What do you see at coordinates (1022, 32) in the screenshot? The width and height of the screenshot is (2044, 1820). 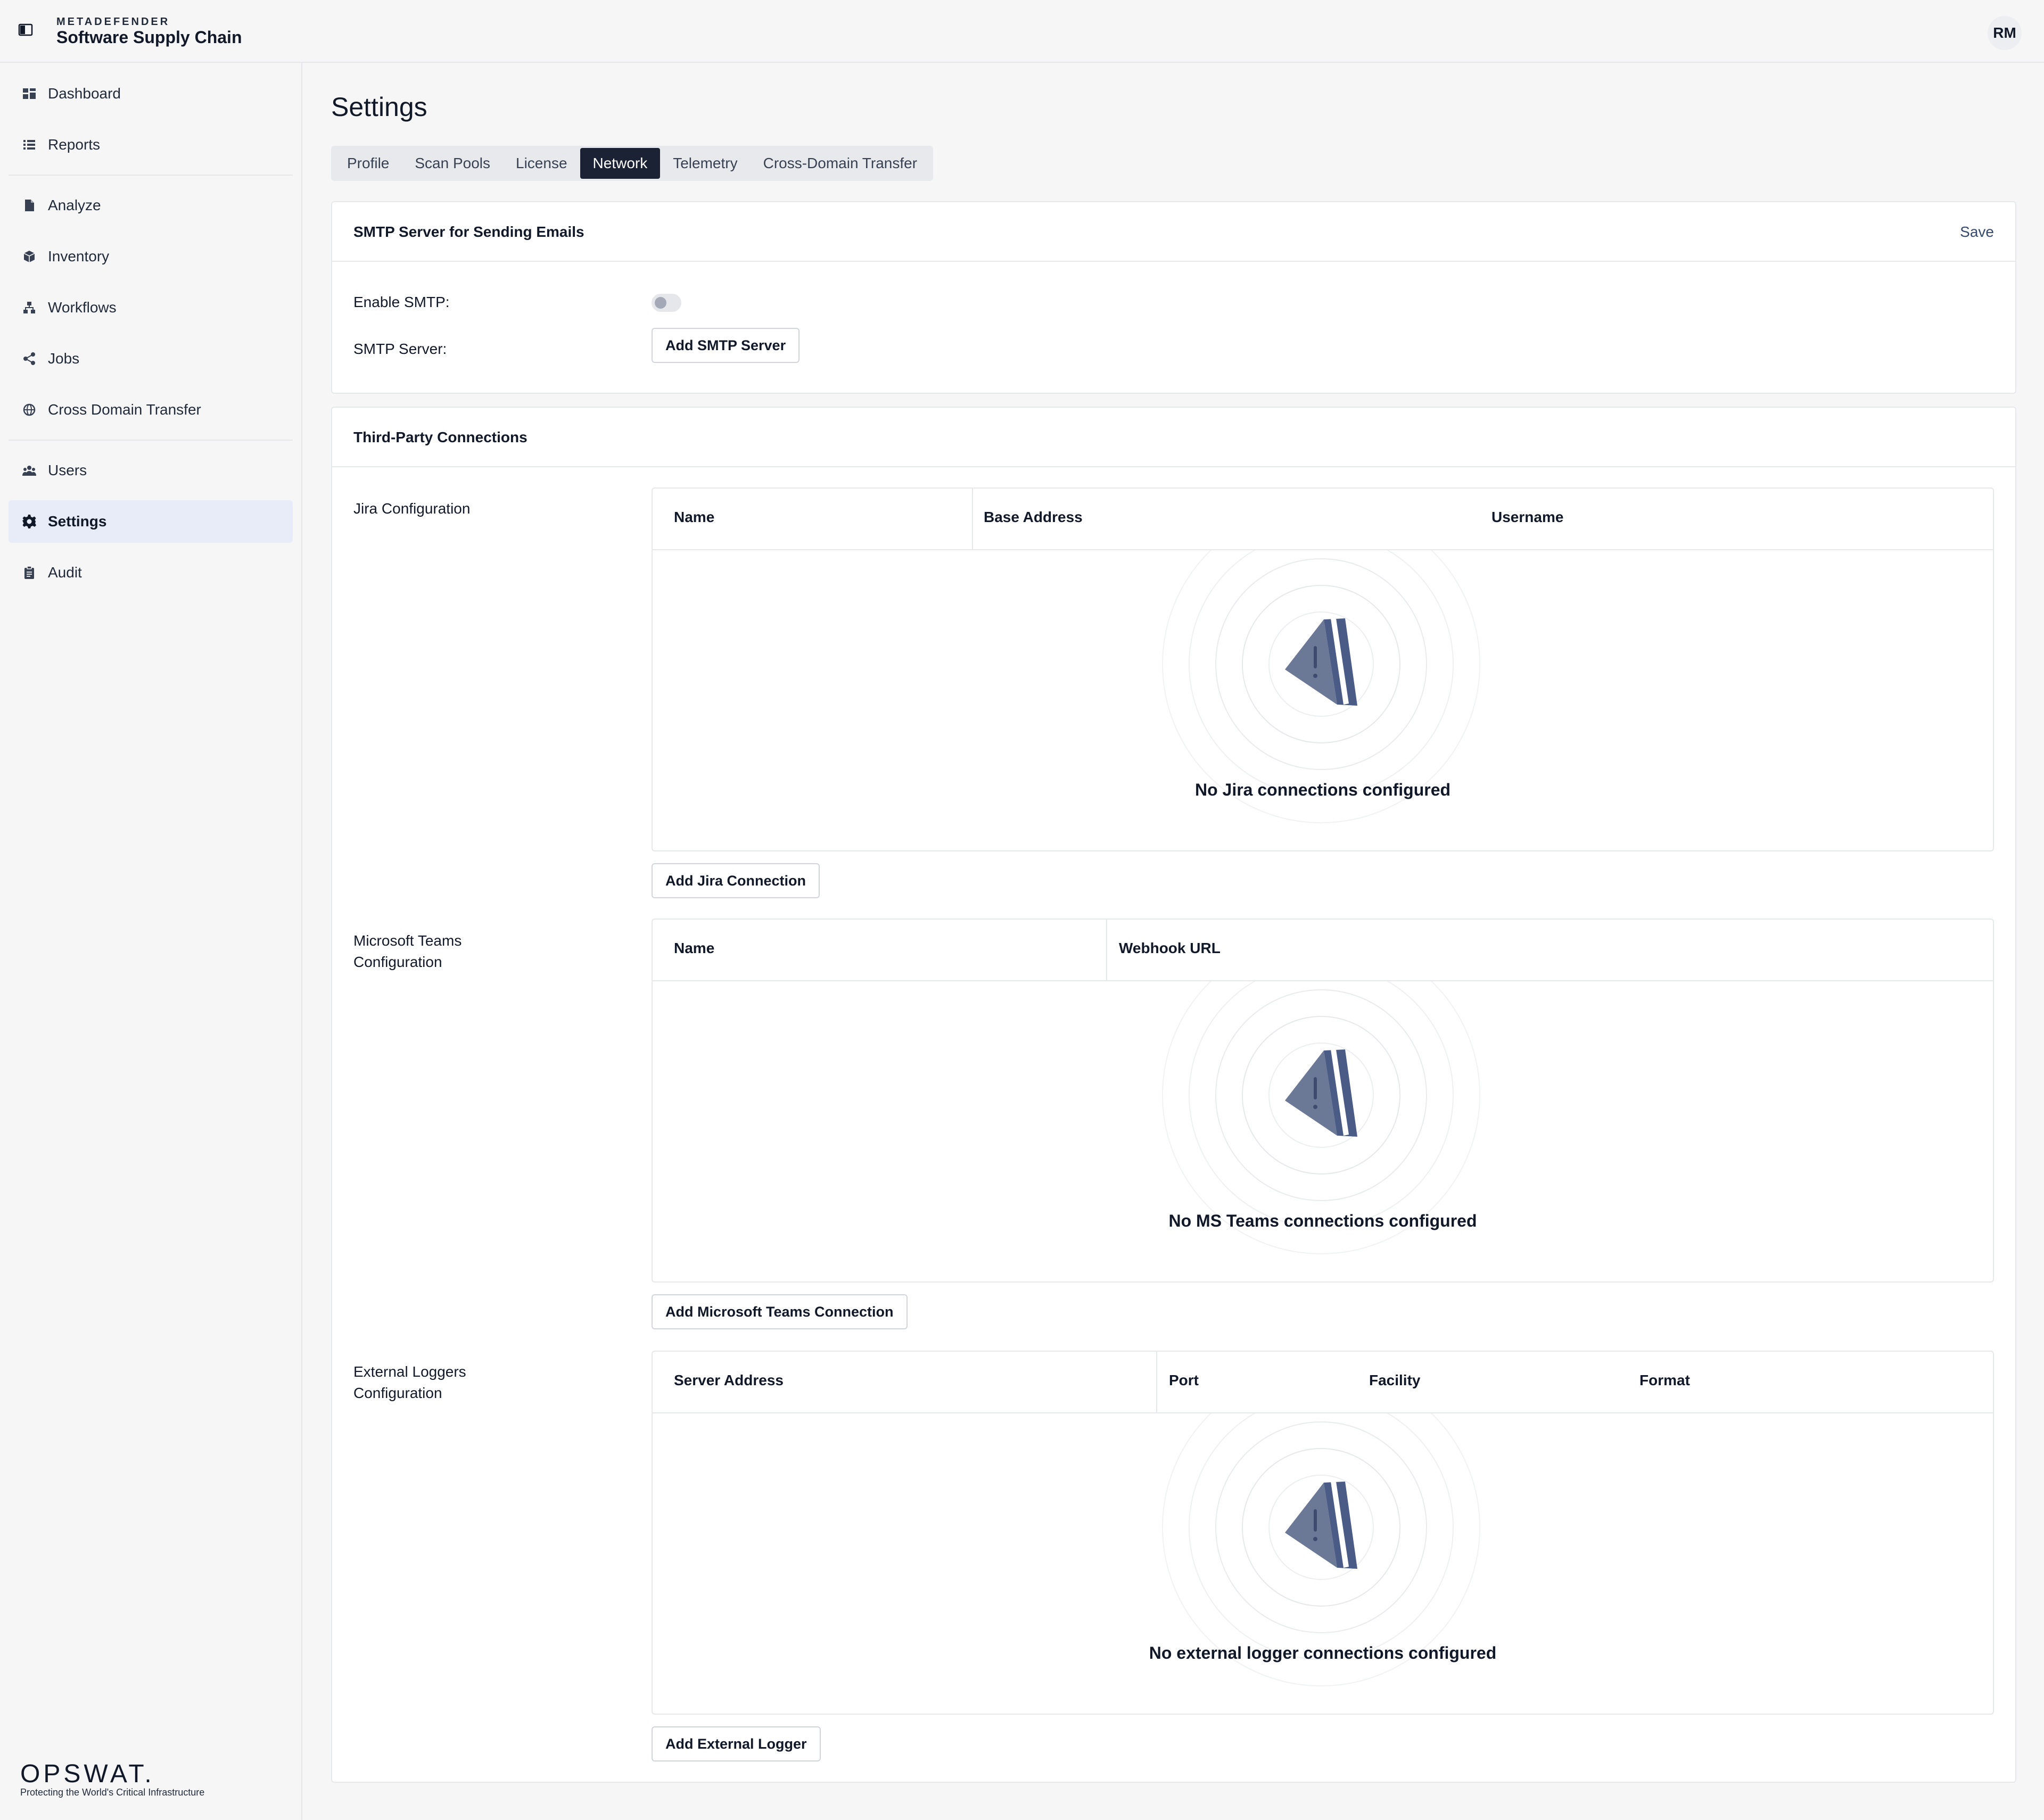 I see `top-bar: METADEFENDER Software Supply Chain RM` at bounding box center [1022, 32].